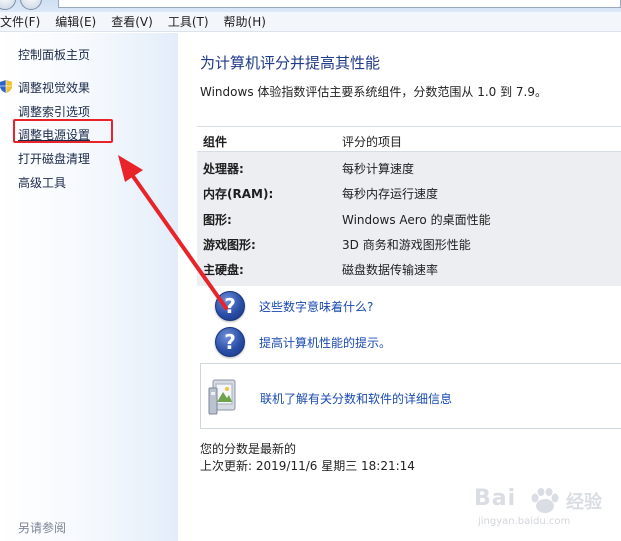  I want to click on table-header: 组件 评分的项目, so click(409, 139).